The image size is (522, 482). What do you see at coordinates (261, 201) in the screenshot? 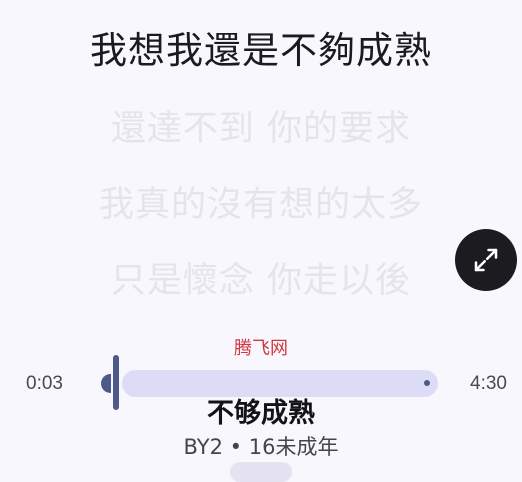
I see `upcoming-lyric-line: 我真的沒有想的太多` at bounding box center [261, 201].